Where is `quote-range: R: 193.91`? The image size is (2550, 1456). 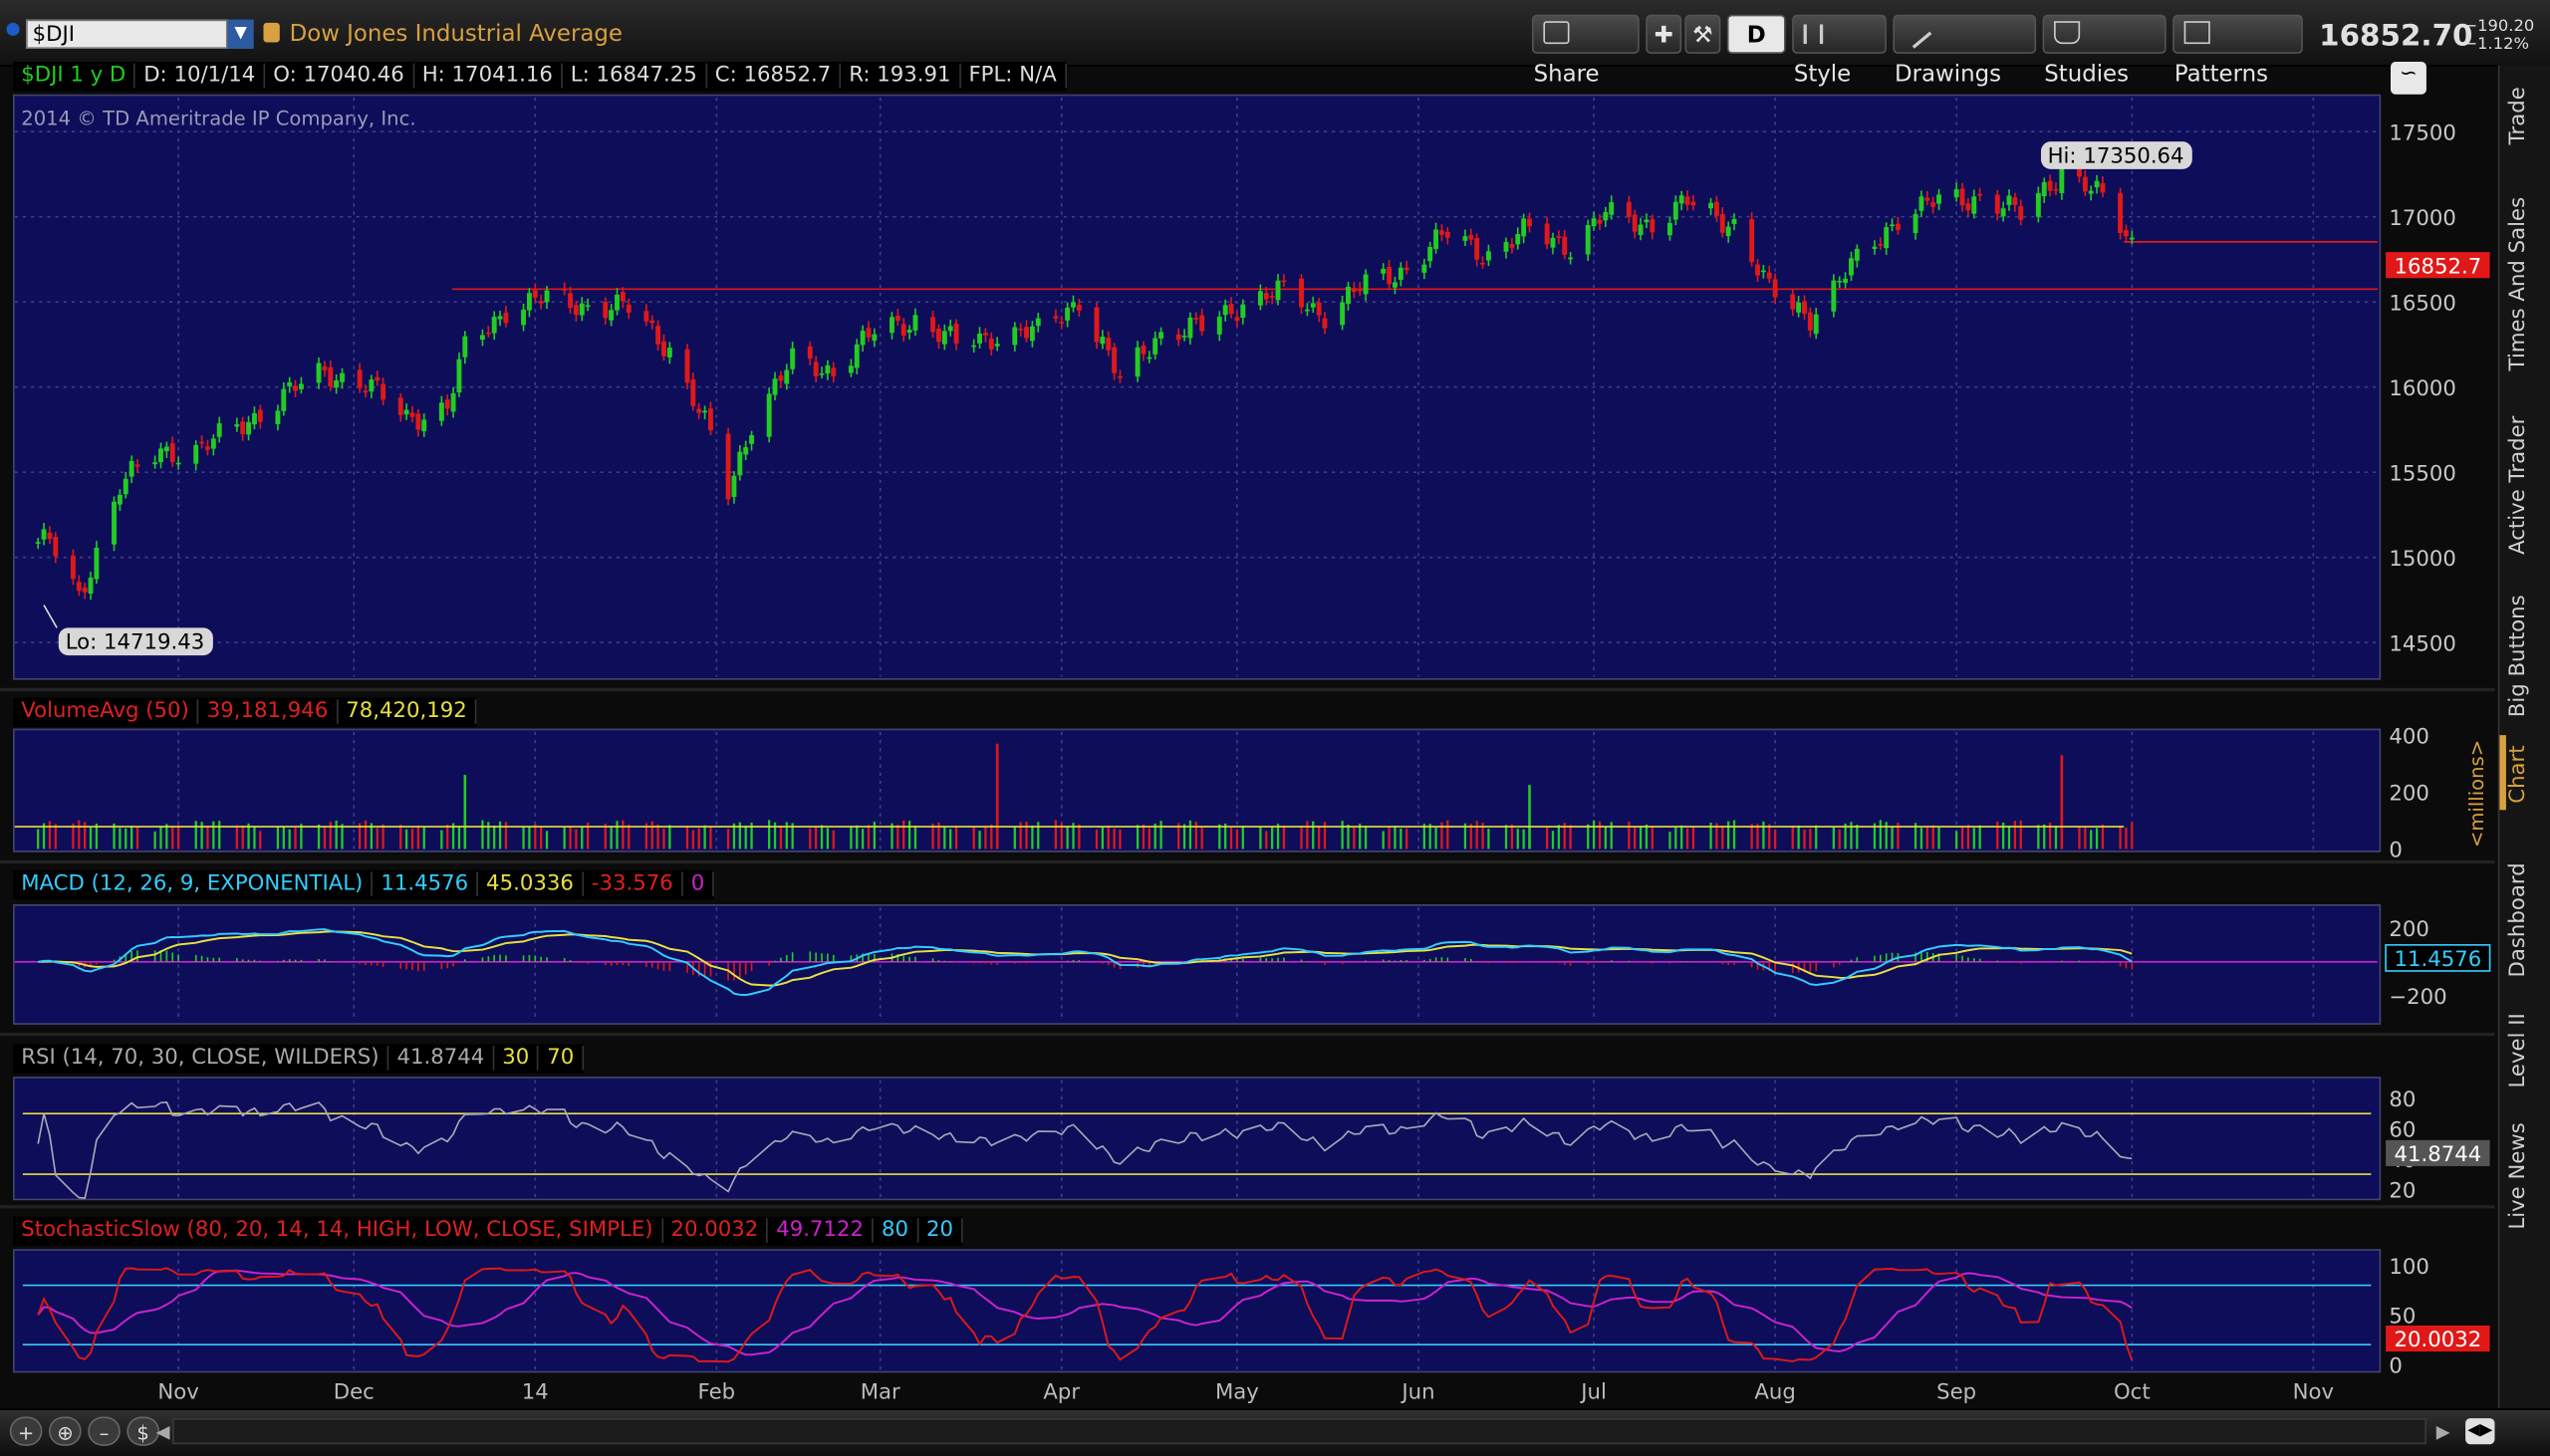 quote-range: R: 193.91 is located at coordinates (901, 76).